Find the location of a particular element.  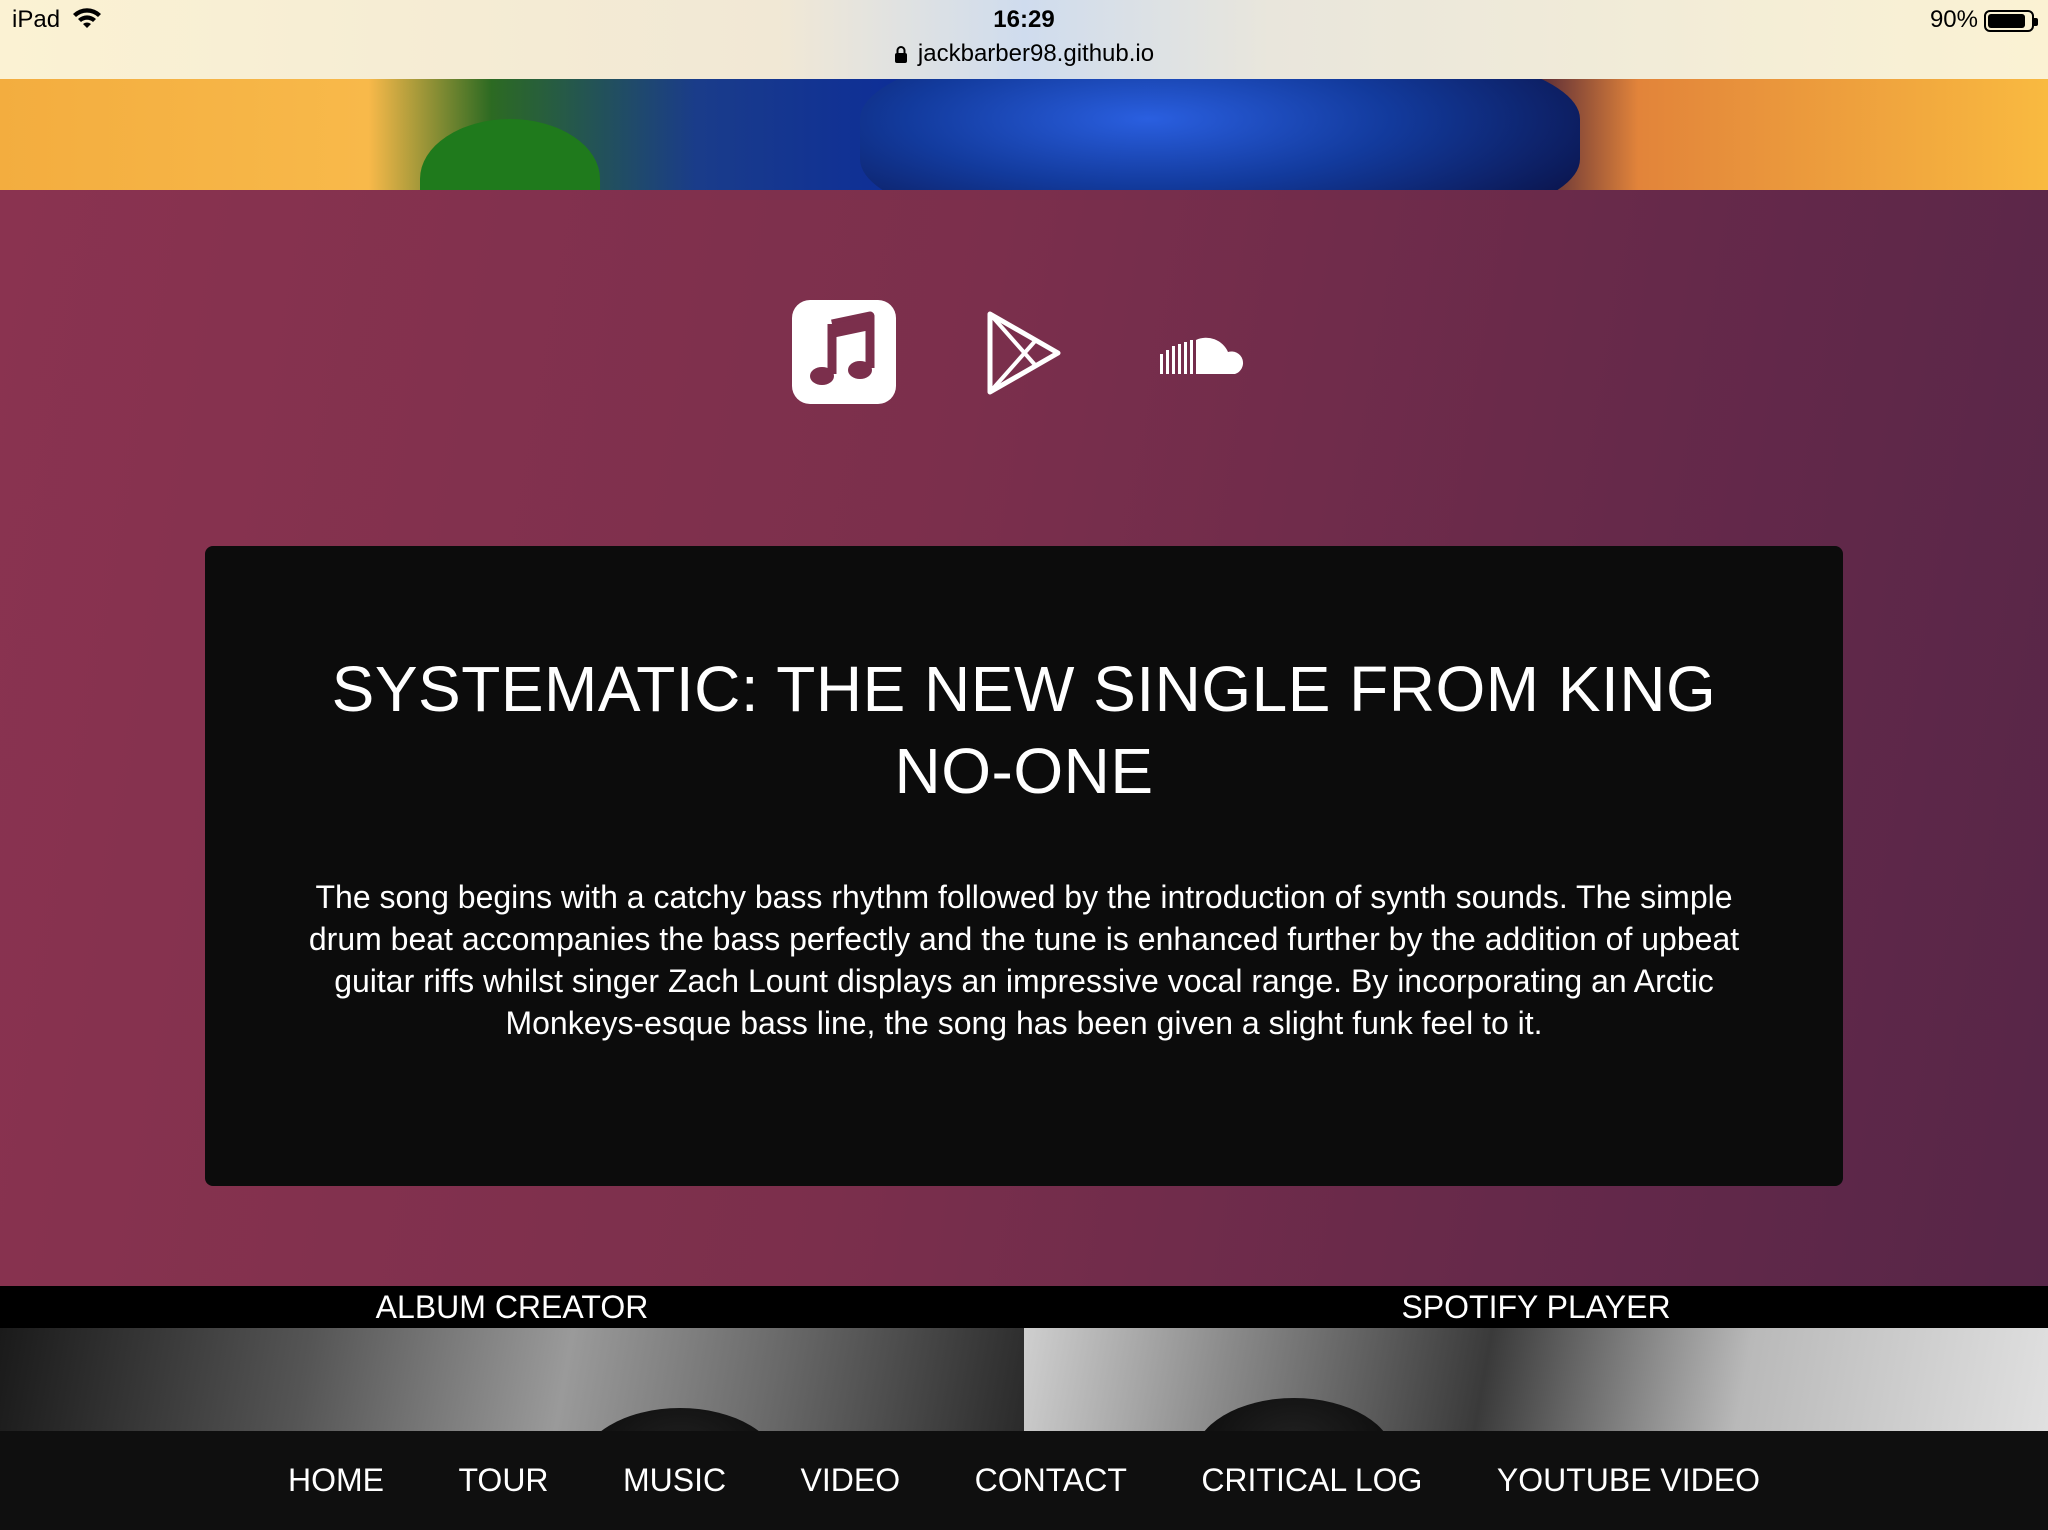

spotify-player-tile: SPOTIFY PLAYER is located at coordinates (1536, 1358).